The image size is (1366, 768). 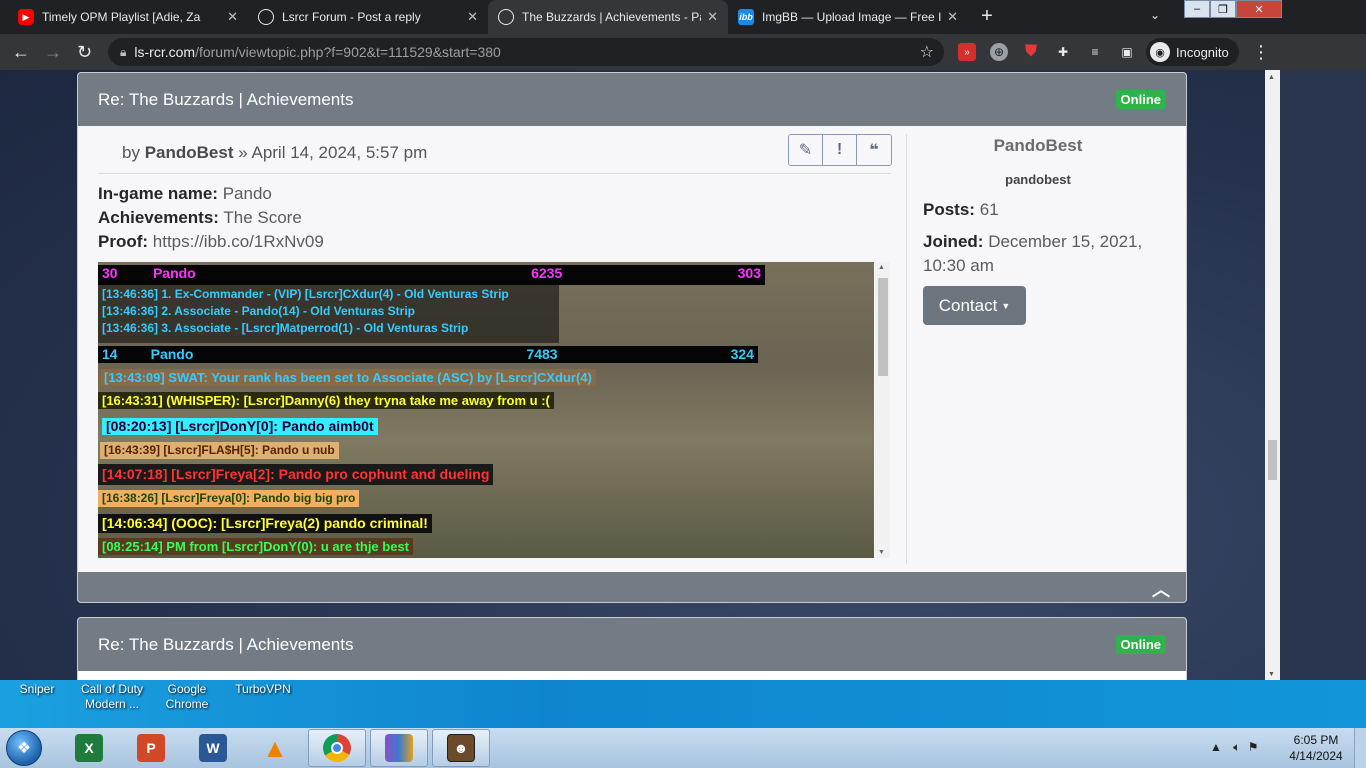 I want to click on scoreboard-row: 30 Pando 6235 303, so click(x=431, y=275).